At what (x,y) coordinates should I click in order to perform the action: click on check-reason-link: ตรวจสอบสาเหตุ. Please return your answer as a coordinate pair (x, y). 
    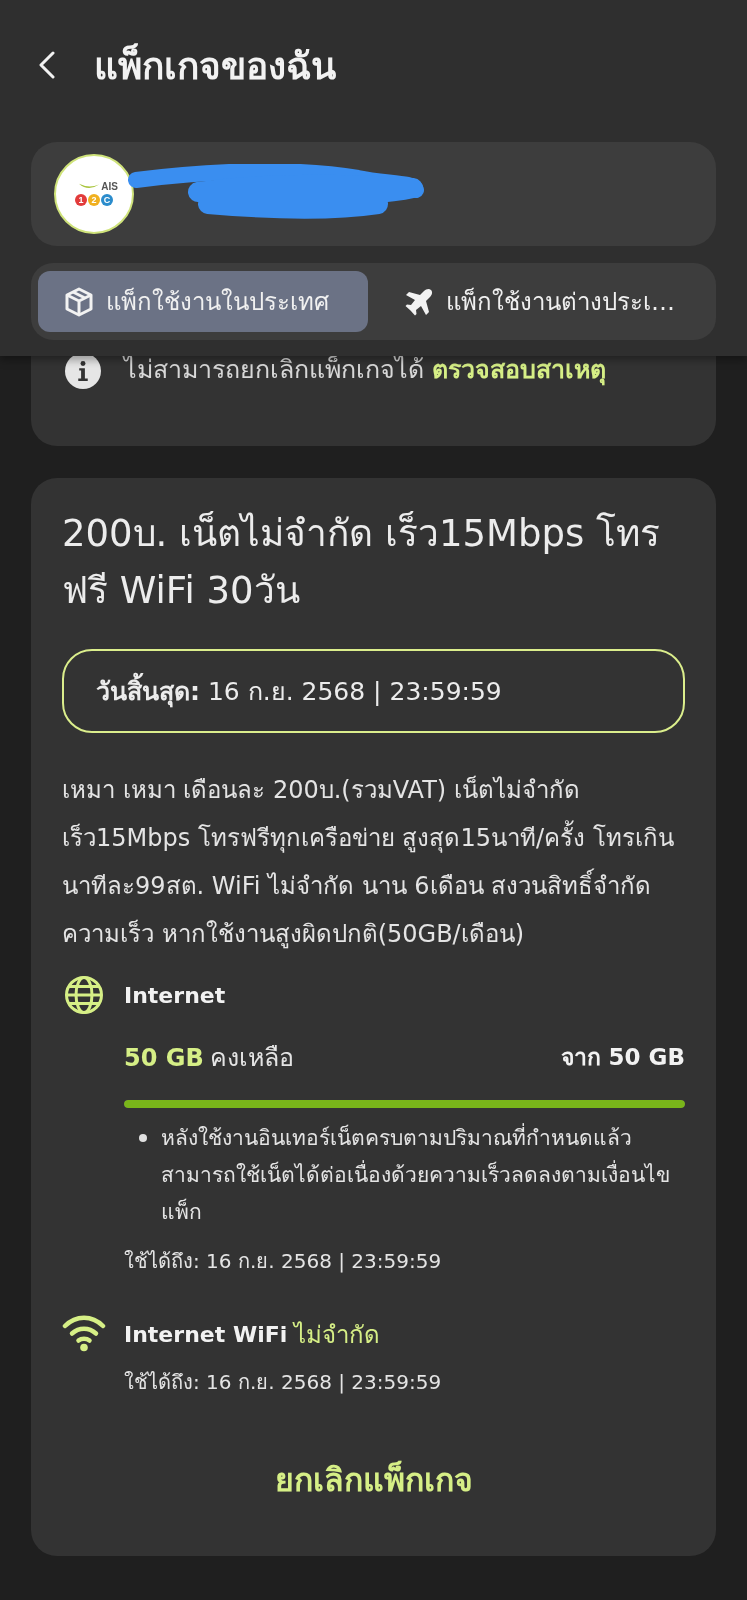
    Looking at the image, I should click on (518, 369).